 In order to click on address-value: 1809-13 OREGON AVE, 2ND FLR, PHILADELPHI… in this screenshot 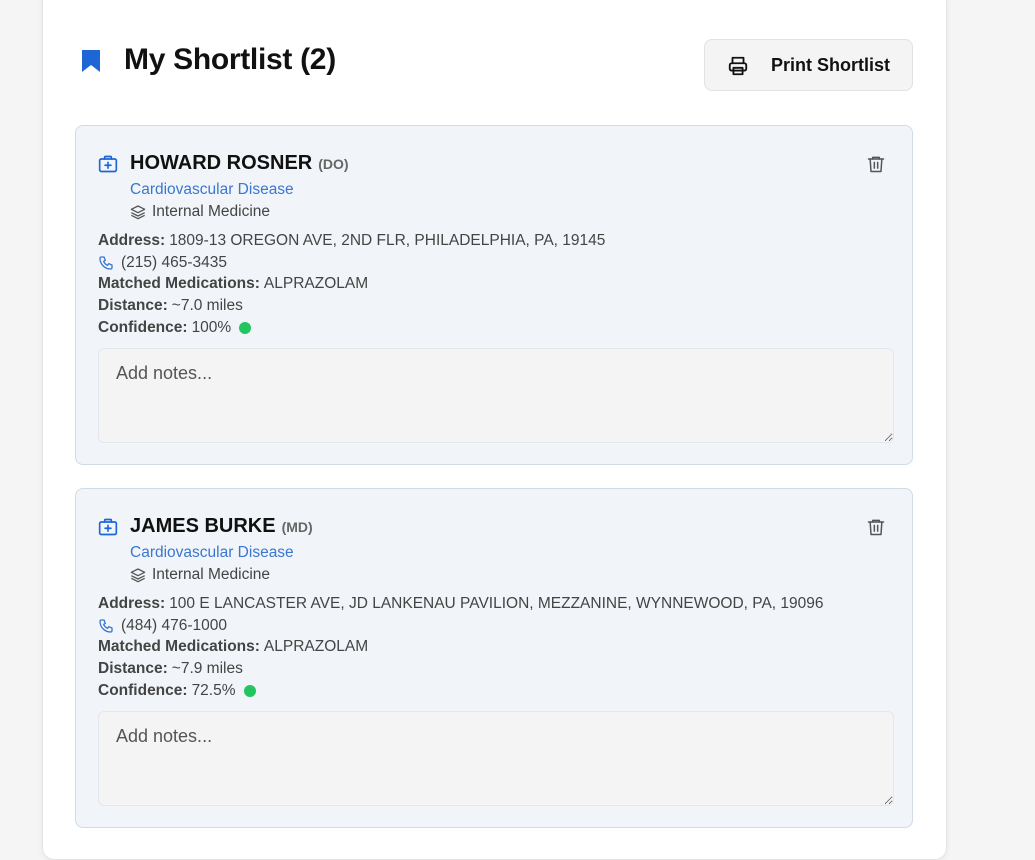, I will do `click(387, 240)`.